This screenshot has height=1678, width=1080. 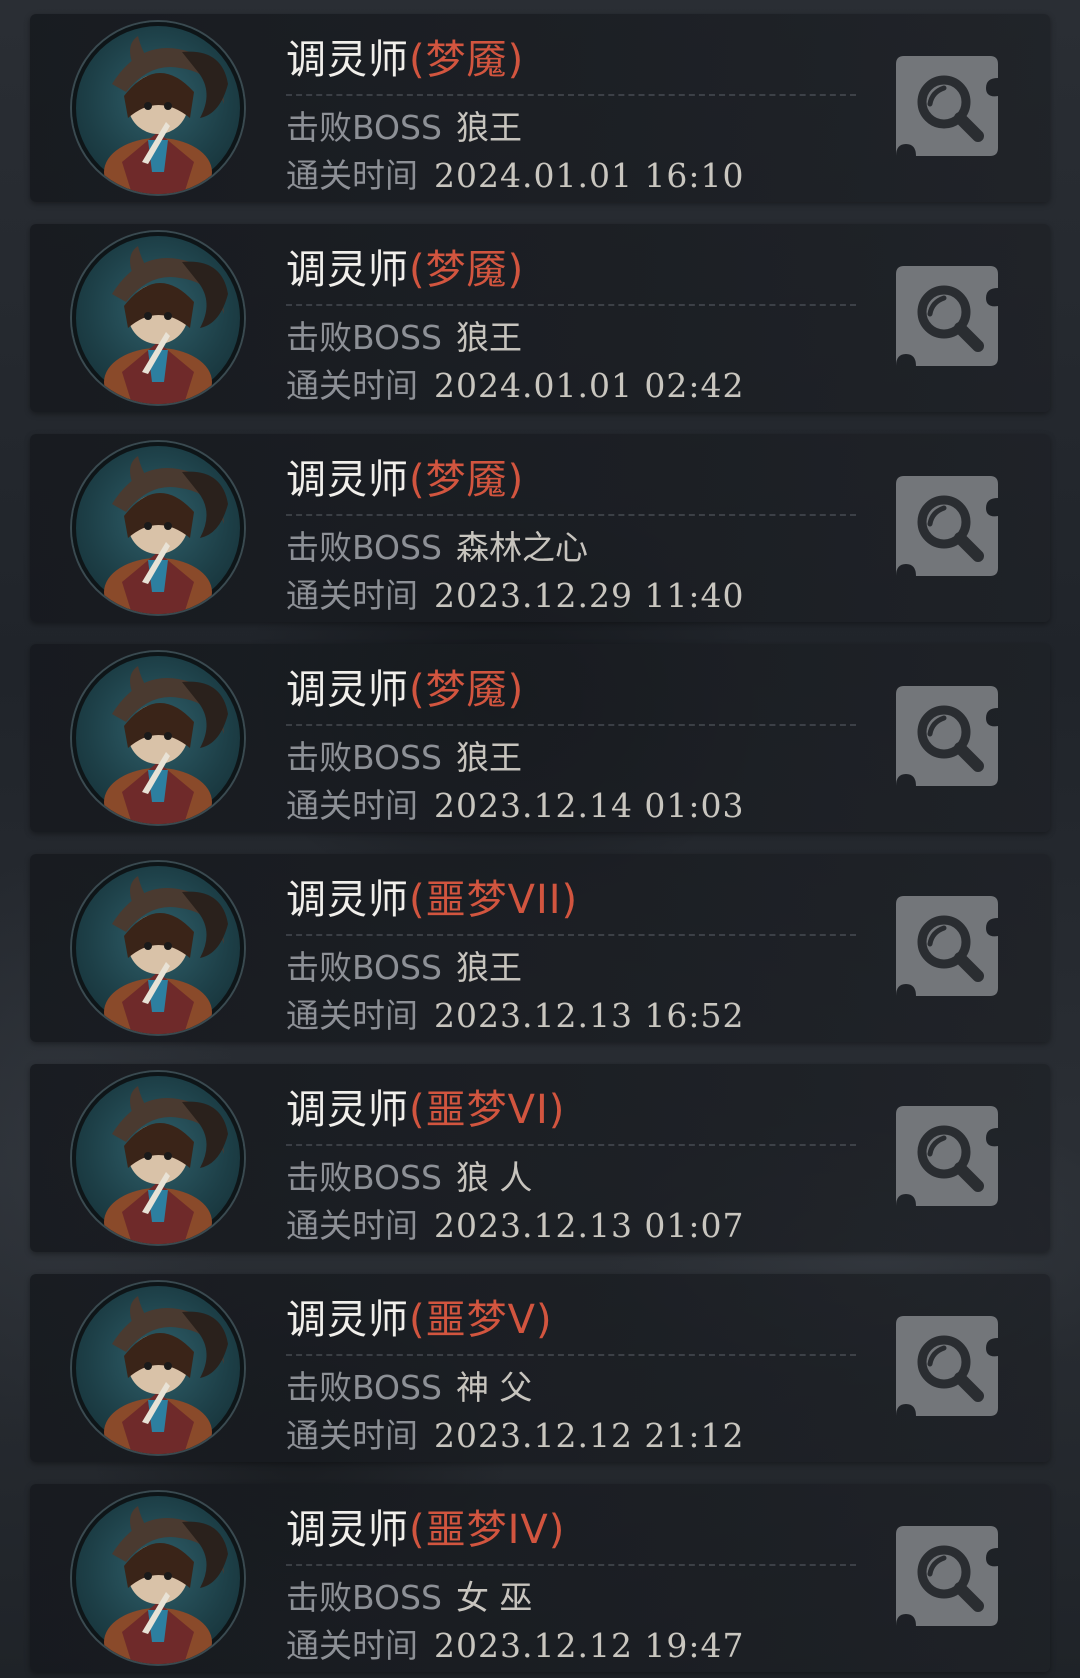 I want to click on record-row: 调灵师(噩梦VII) 击败BOSS 狼王 通关时间 2023.12.13 16:52, so click(x=540, y=948).